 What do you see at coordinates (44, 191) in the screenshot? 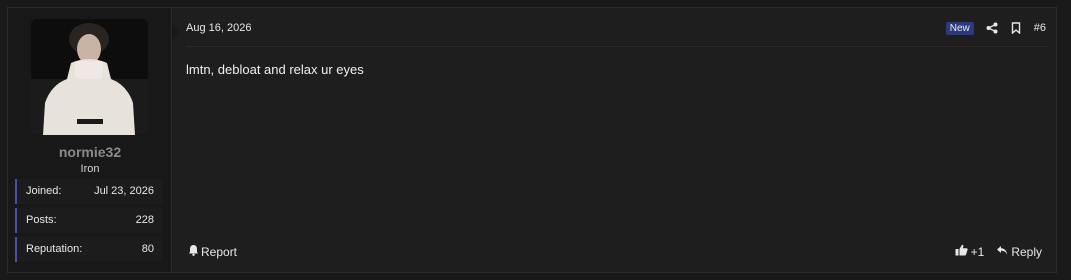
I see `stat-label: Joined:` at bounding box center [44, 191].